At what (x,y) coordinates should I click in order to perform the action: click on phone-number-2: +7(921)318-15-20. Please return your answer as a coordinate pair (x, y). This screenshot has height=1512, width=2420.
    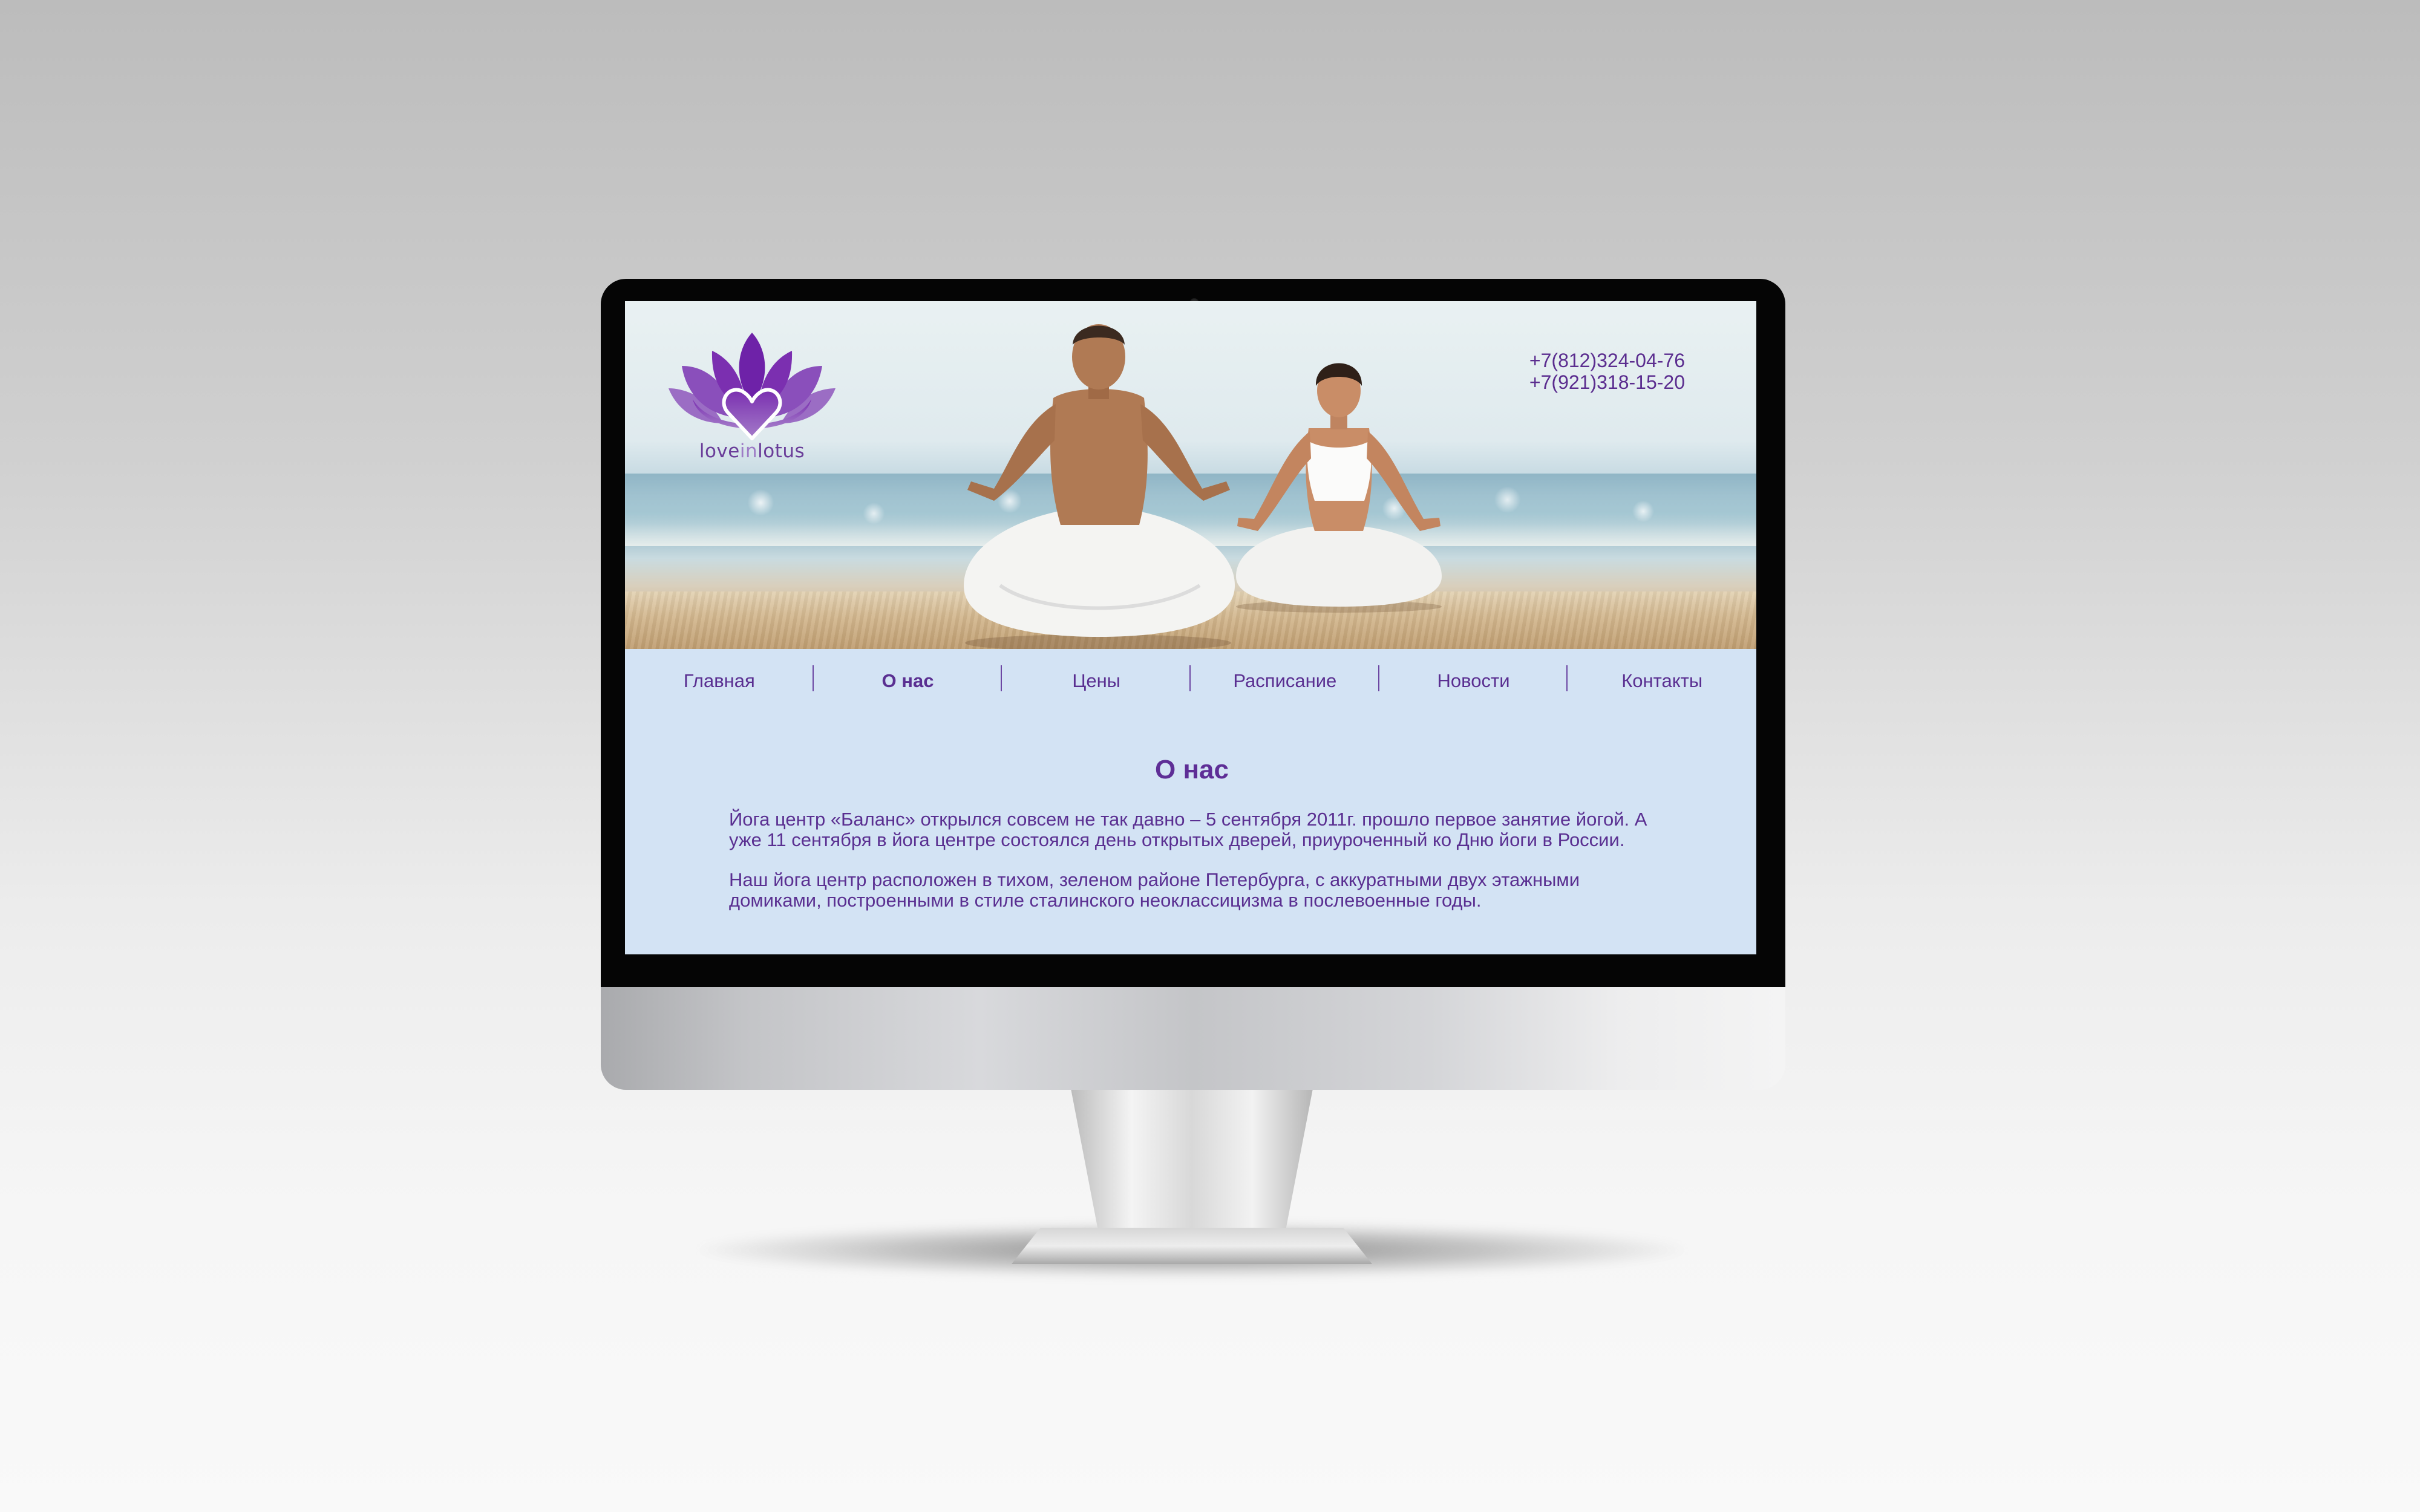
    Looking at the image, I should click on (1607, 382).